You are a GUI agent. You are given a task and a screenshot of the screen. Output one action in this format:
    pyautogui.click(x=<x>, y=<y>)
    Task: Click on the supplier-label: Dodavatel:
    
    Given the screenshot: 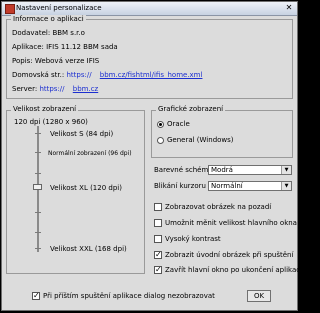 What is the action you would take?
    pyautogui.click(x=31, y=33)
    